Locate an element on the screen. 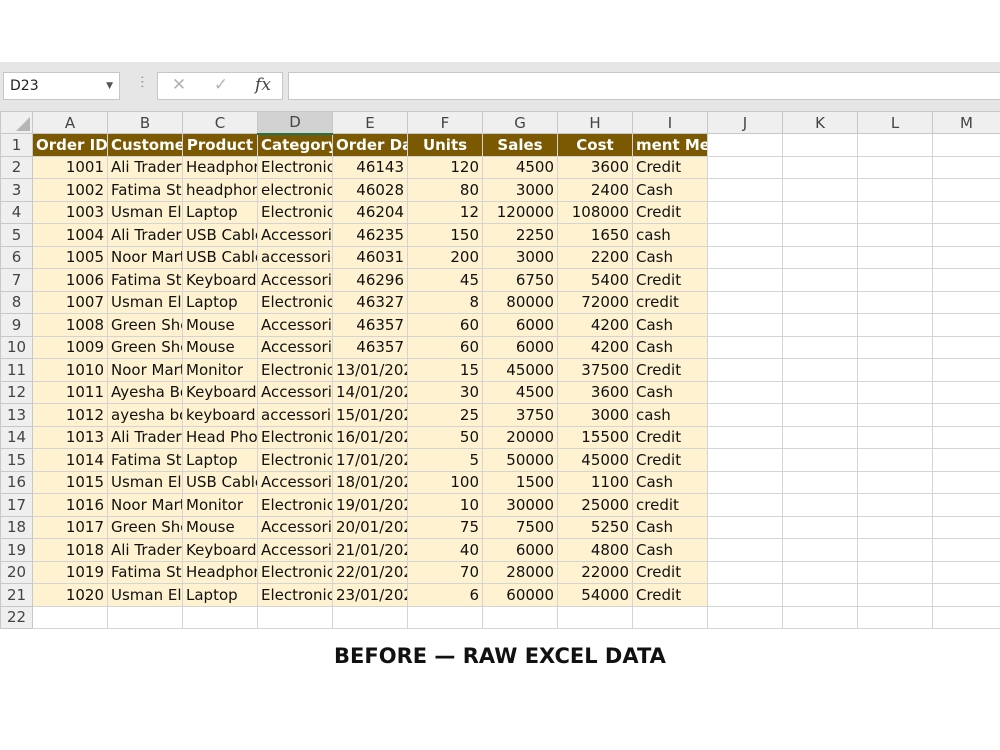 The height and width of the screenshot is (750, 1000). data-cell: 6000 is located at coordinates (520, 325).